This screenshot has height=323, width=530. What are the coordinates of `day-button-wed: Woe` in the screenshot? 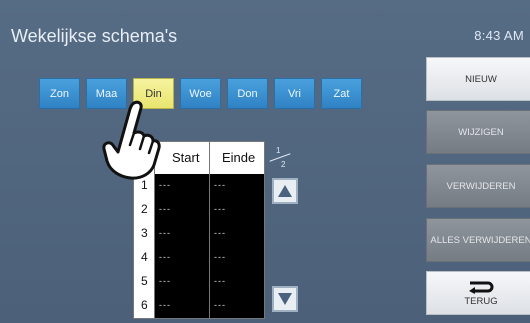 It's located at (200, 93).